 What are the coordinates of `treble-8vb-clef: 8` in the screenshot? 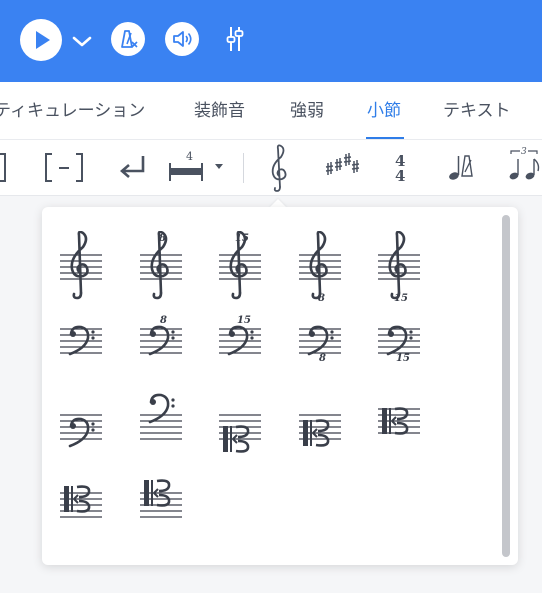 It's located at (320, 267).